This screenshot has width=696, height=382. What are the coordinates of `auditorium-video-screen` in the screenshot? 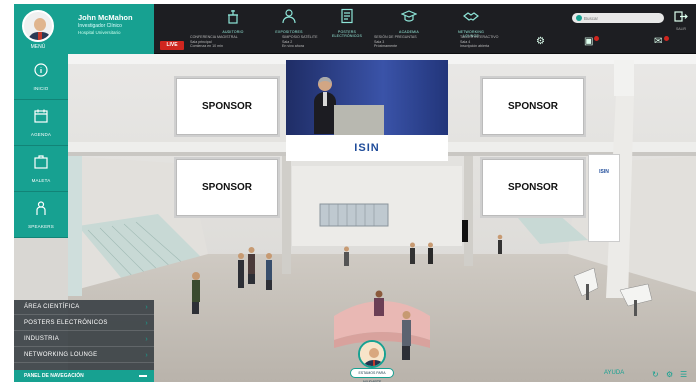 It's located at (367, 97).